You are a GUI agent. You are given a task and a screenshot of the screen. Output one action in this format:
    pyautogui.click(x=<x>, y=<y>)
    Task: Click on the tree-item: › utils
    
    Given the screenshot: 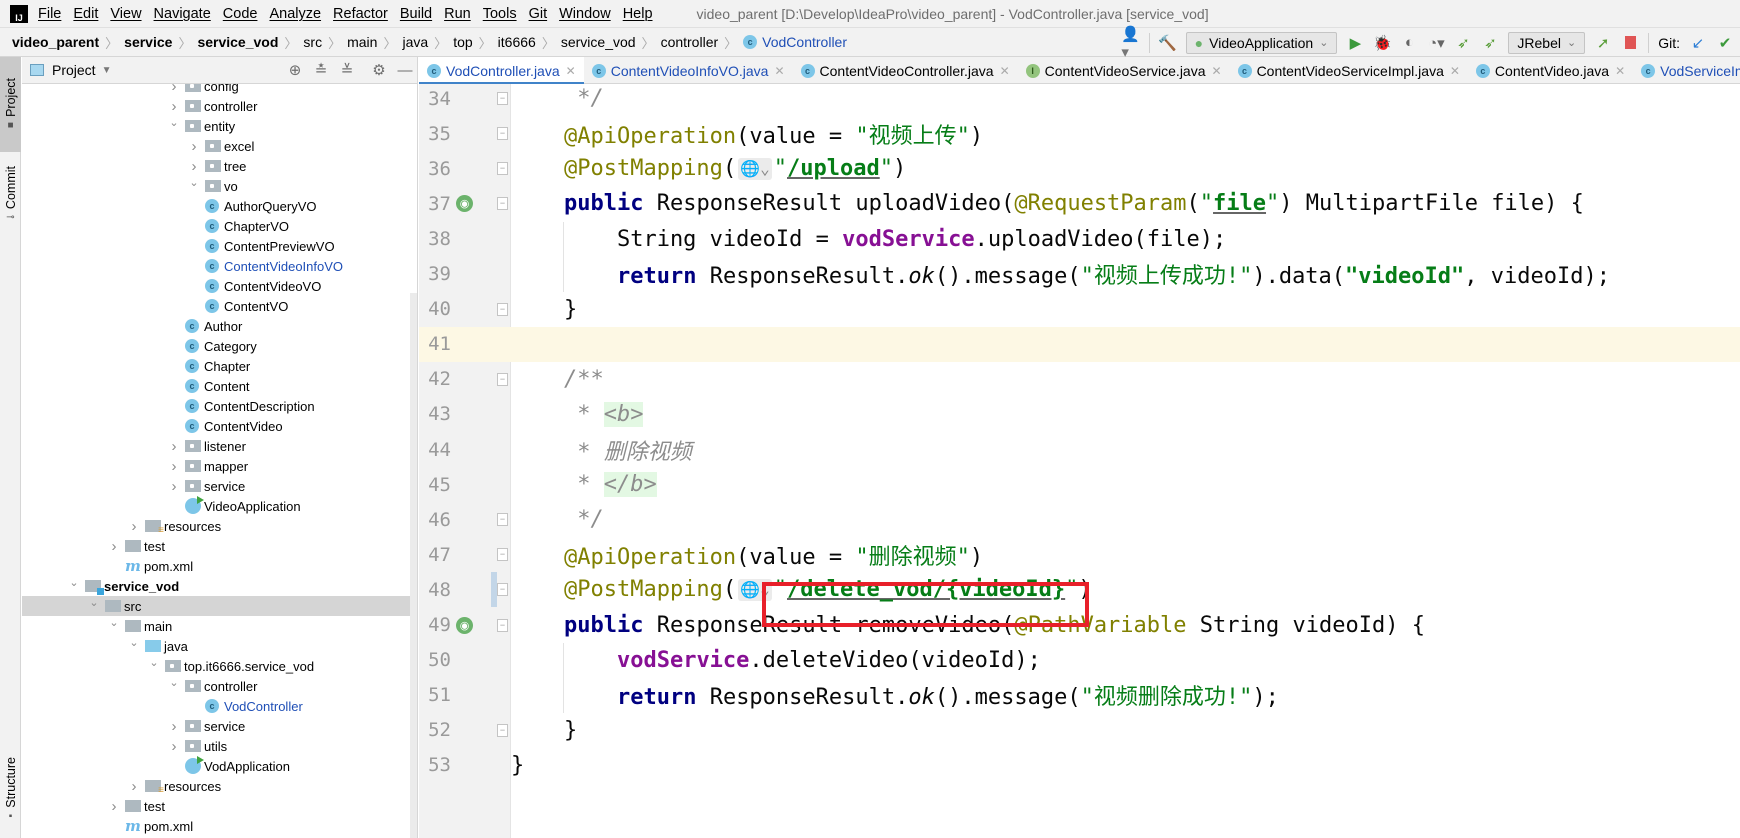 What is the action you would take?
    pyautogui.click(x=219, y=746)
    